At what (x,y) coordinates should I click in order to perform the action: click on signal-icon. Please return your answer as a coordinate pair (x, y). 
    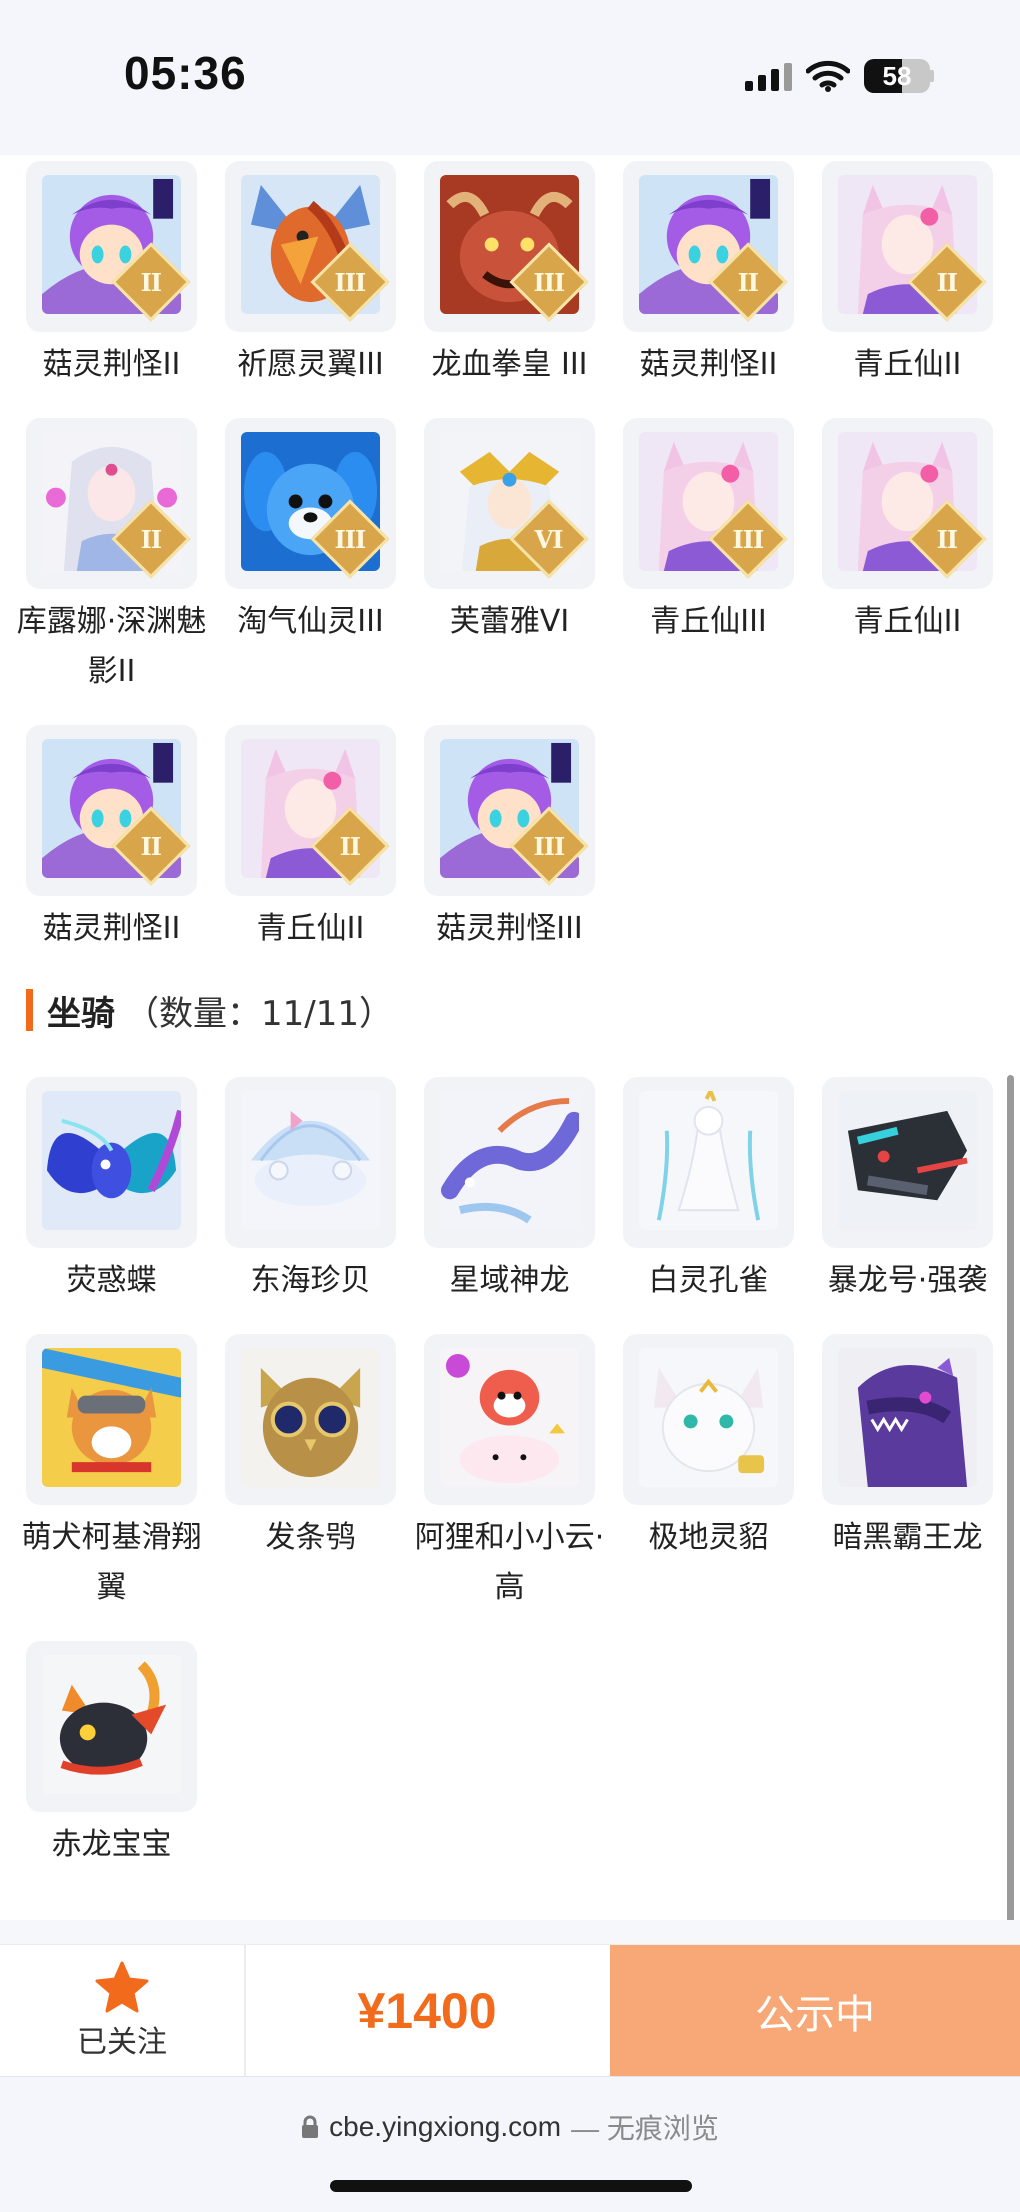
    Looking at the image, I should click on (768, 76).